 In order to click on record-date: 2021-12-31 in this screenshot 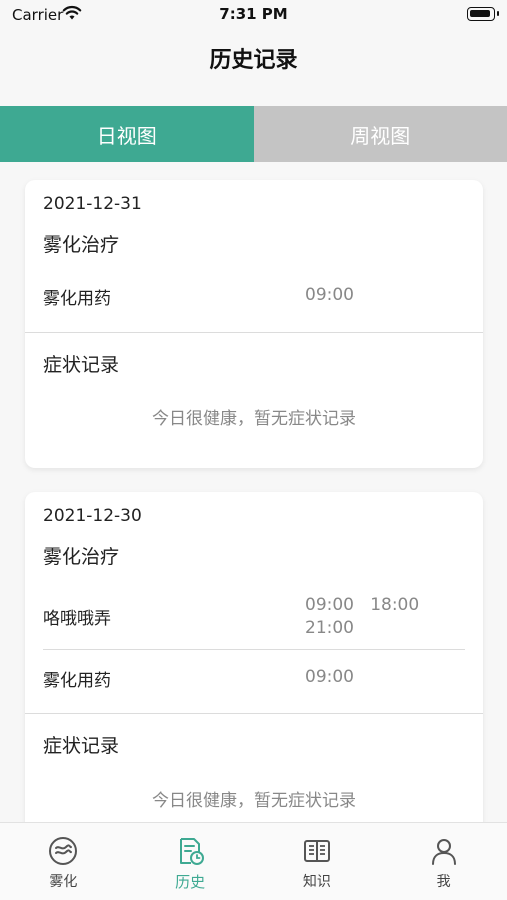, I will do `click(92, 204)`.